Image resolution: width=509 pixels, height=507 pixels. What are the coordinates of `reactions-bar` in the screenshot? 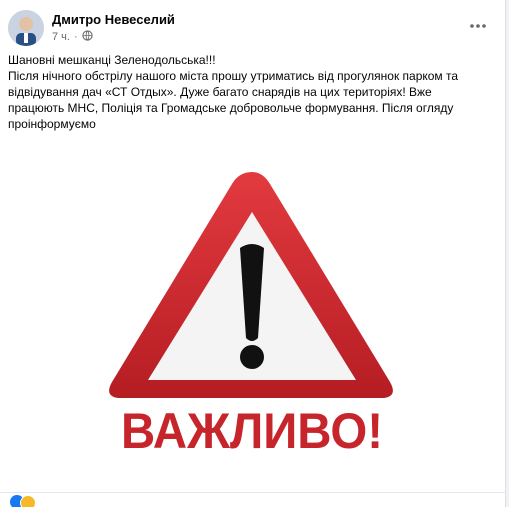 It's located at (252, 499).